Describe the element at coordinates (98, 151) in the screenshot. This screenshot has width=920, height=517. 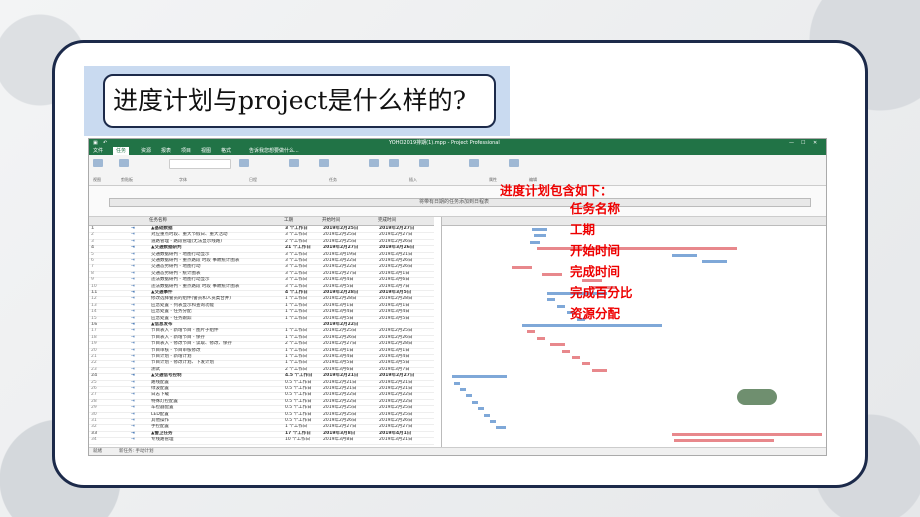
I see `tab-file: 文件` at that location.